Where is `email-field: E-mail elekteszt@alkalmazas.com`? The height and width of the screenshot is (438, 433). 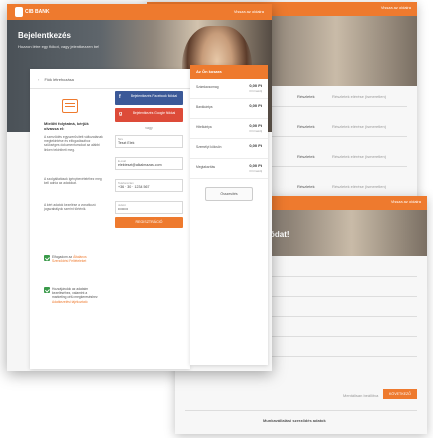 email-field: E-mail elekteszt@alkalmazas.com is located at coordinates (149, 163).